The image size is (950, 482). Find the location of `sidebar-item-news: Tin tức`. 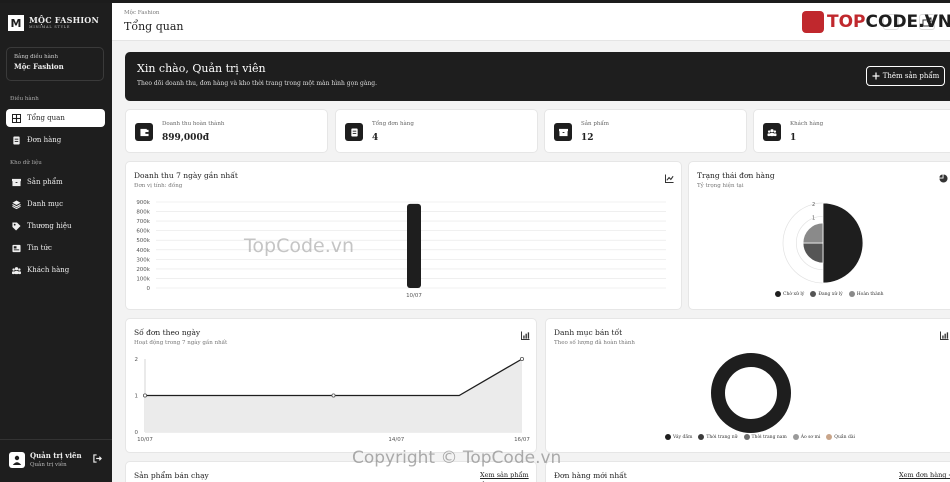

sidebar-item-news: Tin tức is located at coordinates (55, 248).